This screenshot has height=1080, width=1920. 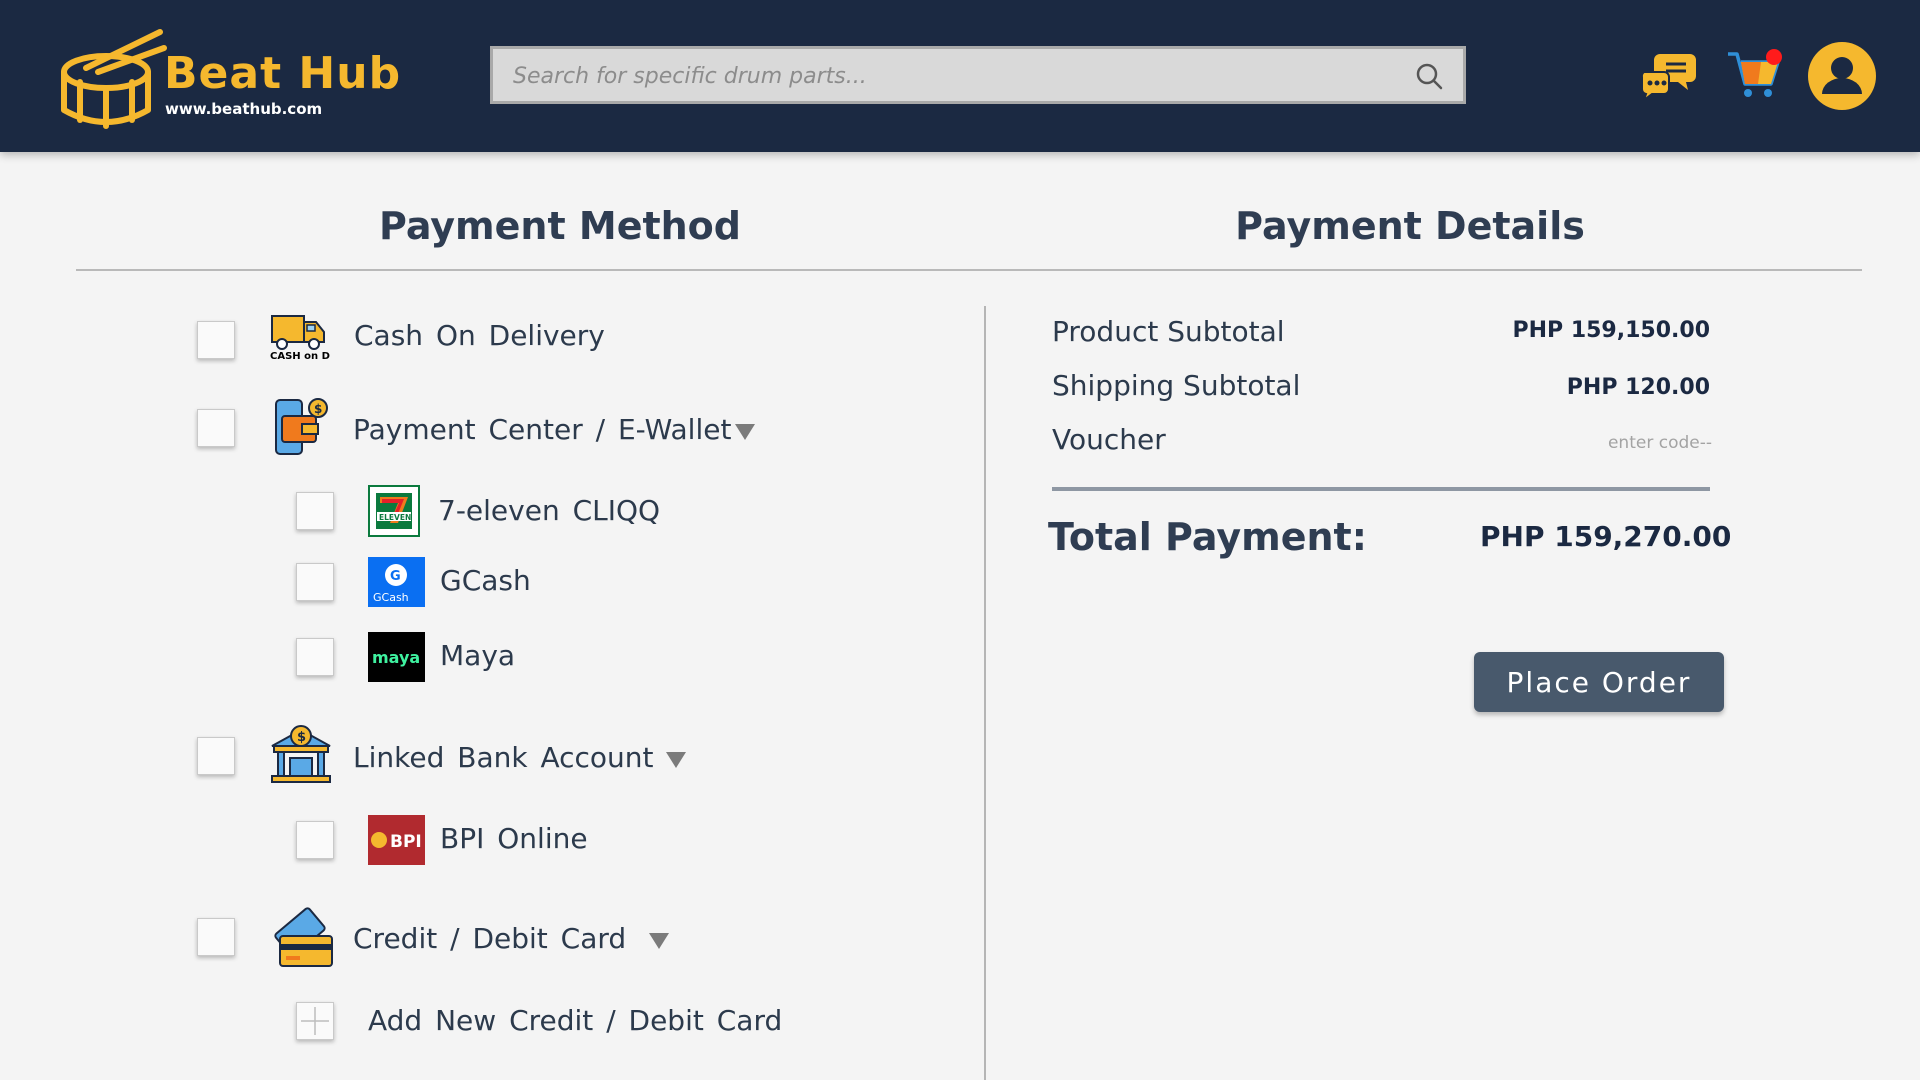 I want to click on credit-debit-card-checkbox, so click(x=216, y=937).